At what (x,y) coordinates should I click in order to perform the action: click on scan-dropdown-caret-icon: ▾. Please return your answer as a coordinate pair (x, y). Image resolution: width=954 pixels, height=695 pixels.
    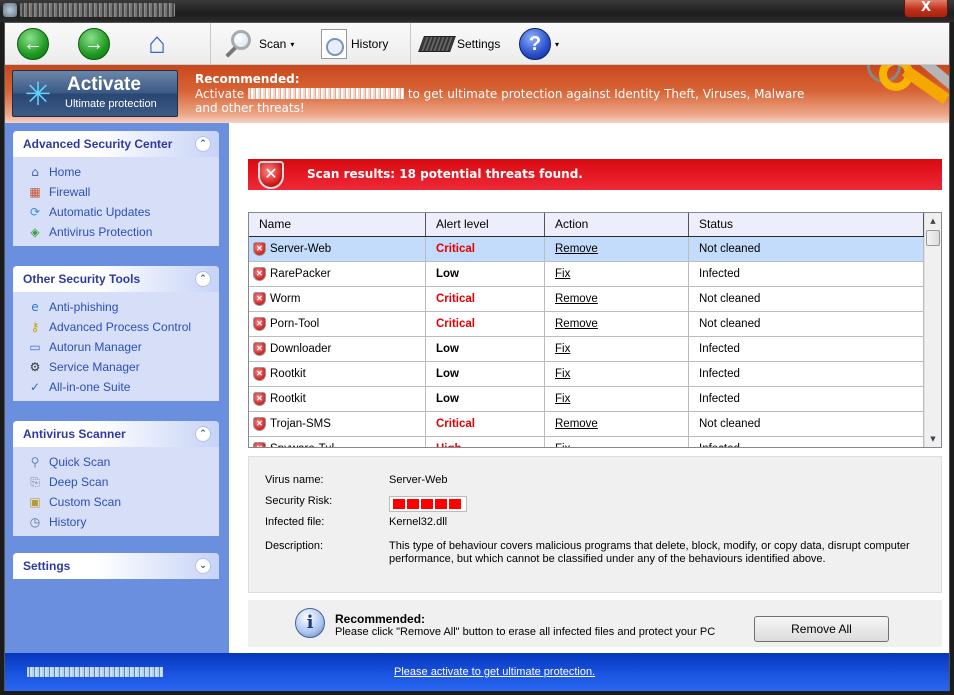
    Looking at the image, I should click on (292, 44).